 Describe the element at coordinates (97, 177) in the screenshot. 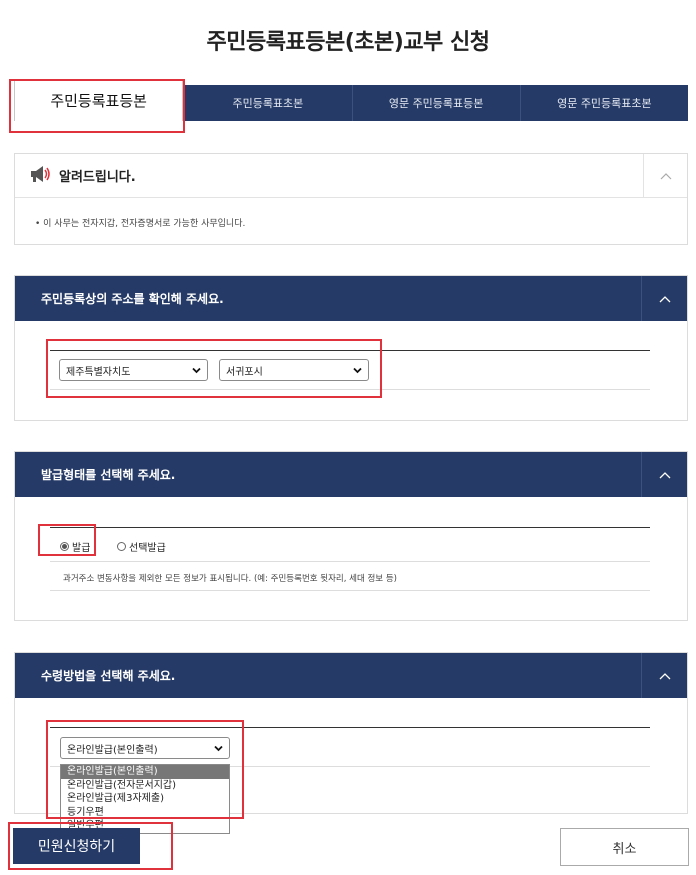

I see `notice-title: 알려드립니다.` at that location.